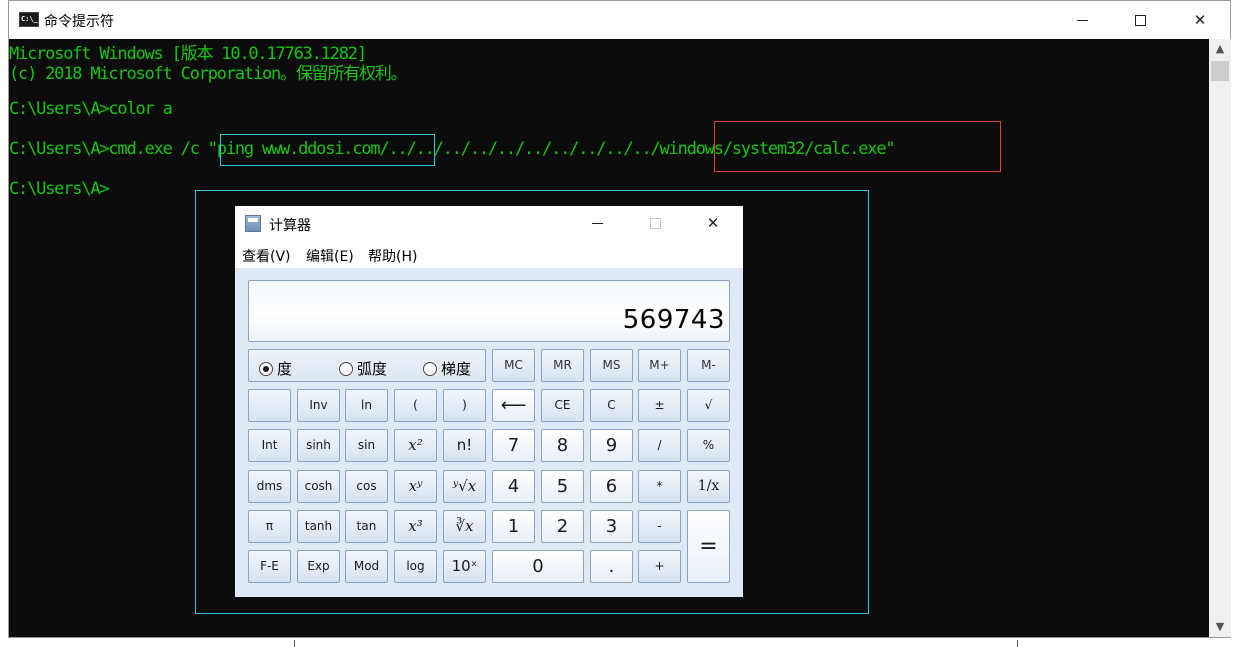 The image size is (1239, 647). What do you see at coordinates (327, 150) in the screenshot?
I see `highlight-box-ping-url` at bounding box center [327, 150].